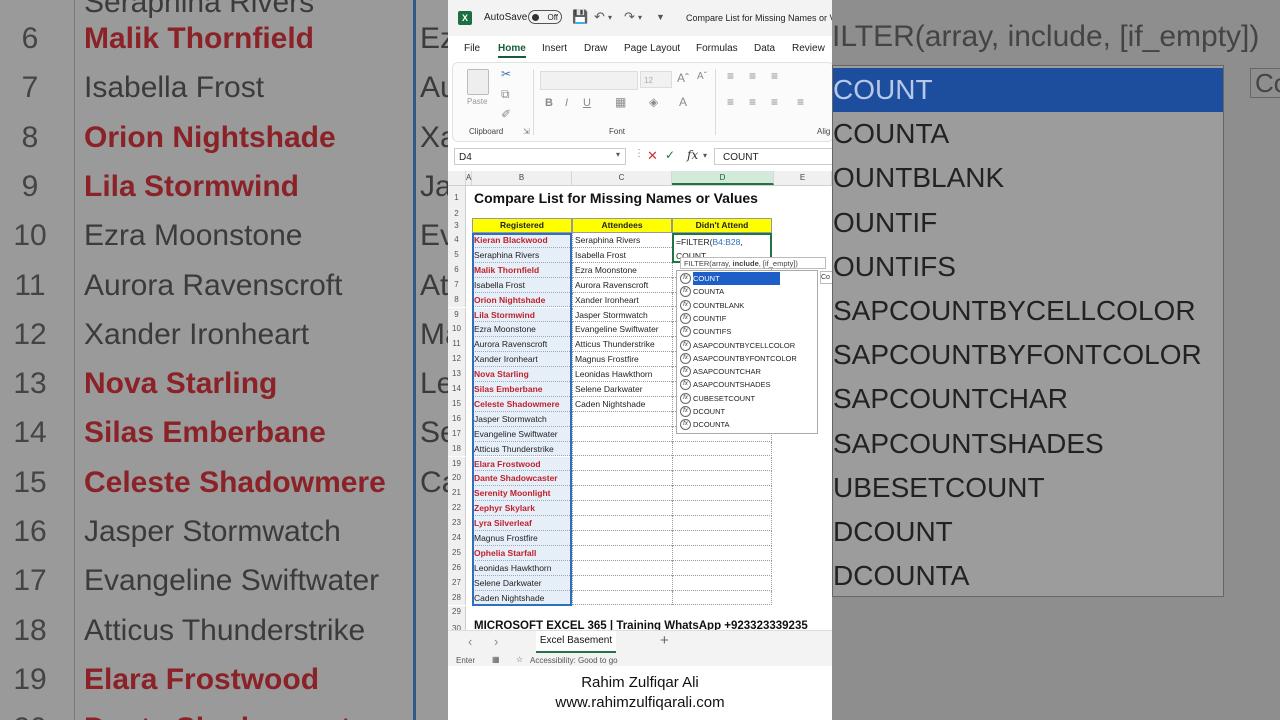 The height and width of the screenshot is (720, 1280). I want to click on registered-cell: Elara Frostwood, so click(522, 464).